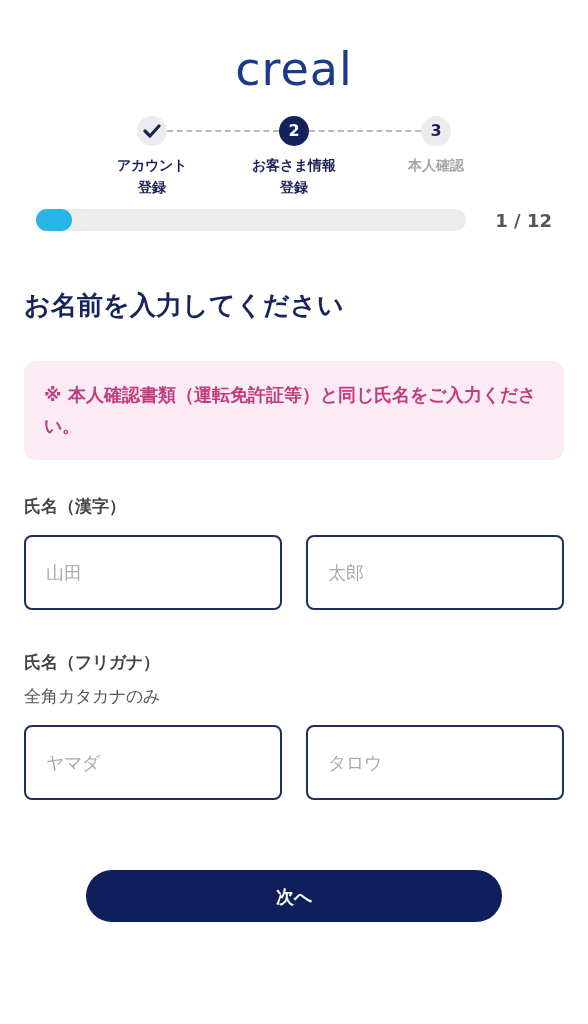 This screenshot has width=588, height=1024. What do you see at coordinates (294, 131) in the screenshot?
I see `step-number: 2` at bounding box center [294, 131].